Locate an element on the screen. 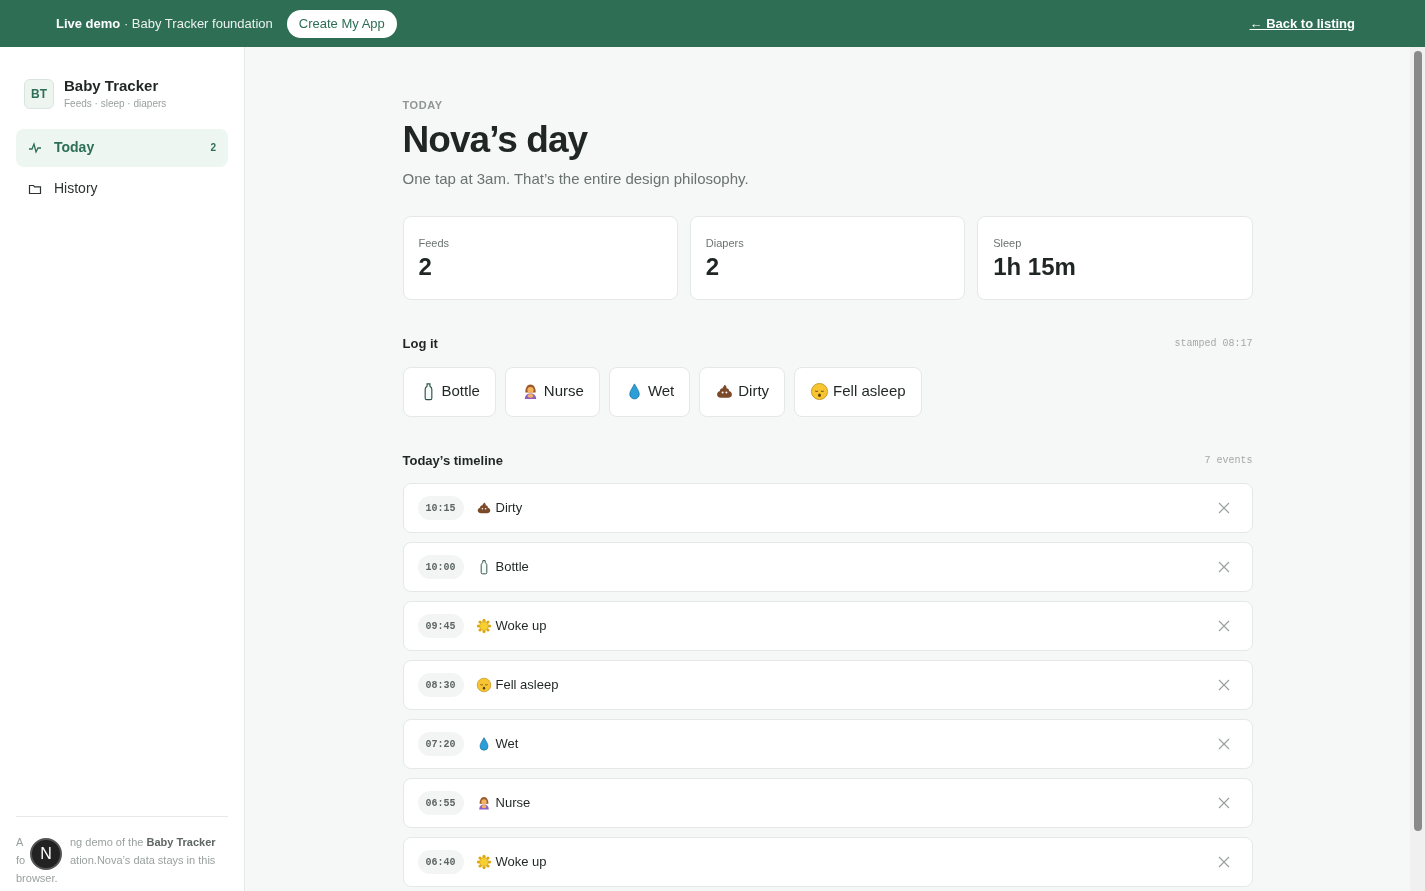 This screenshot has width=1425, height=891. section-title: Today’s timeline is located at coordinates (452, 460).